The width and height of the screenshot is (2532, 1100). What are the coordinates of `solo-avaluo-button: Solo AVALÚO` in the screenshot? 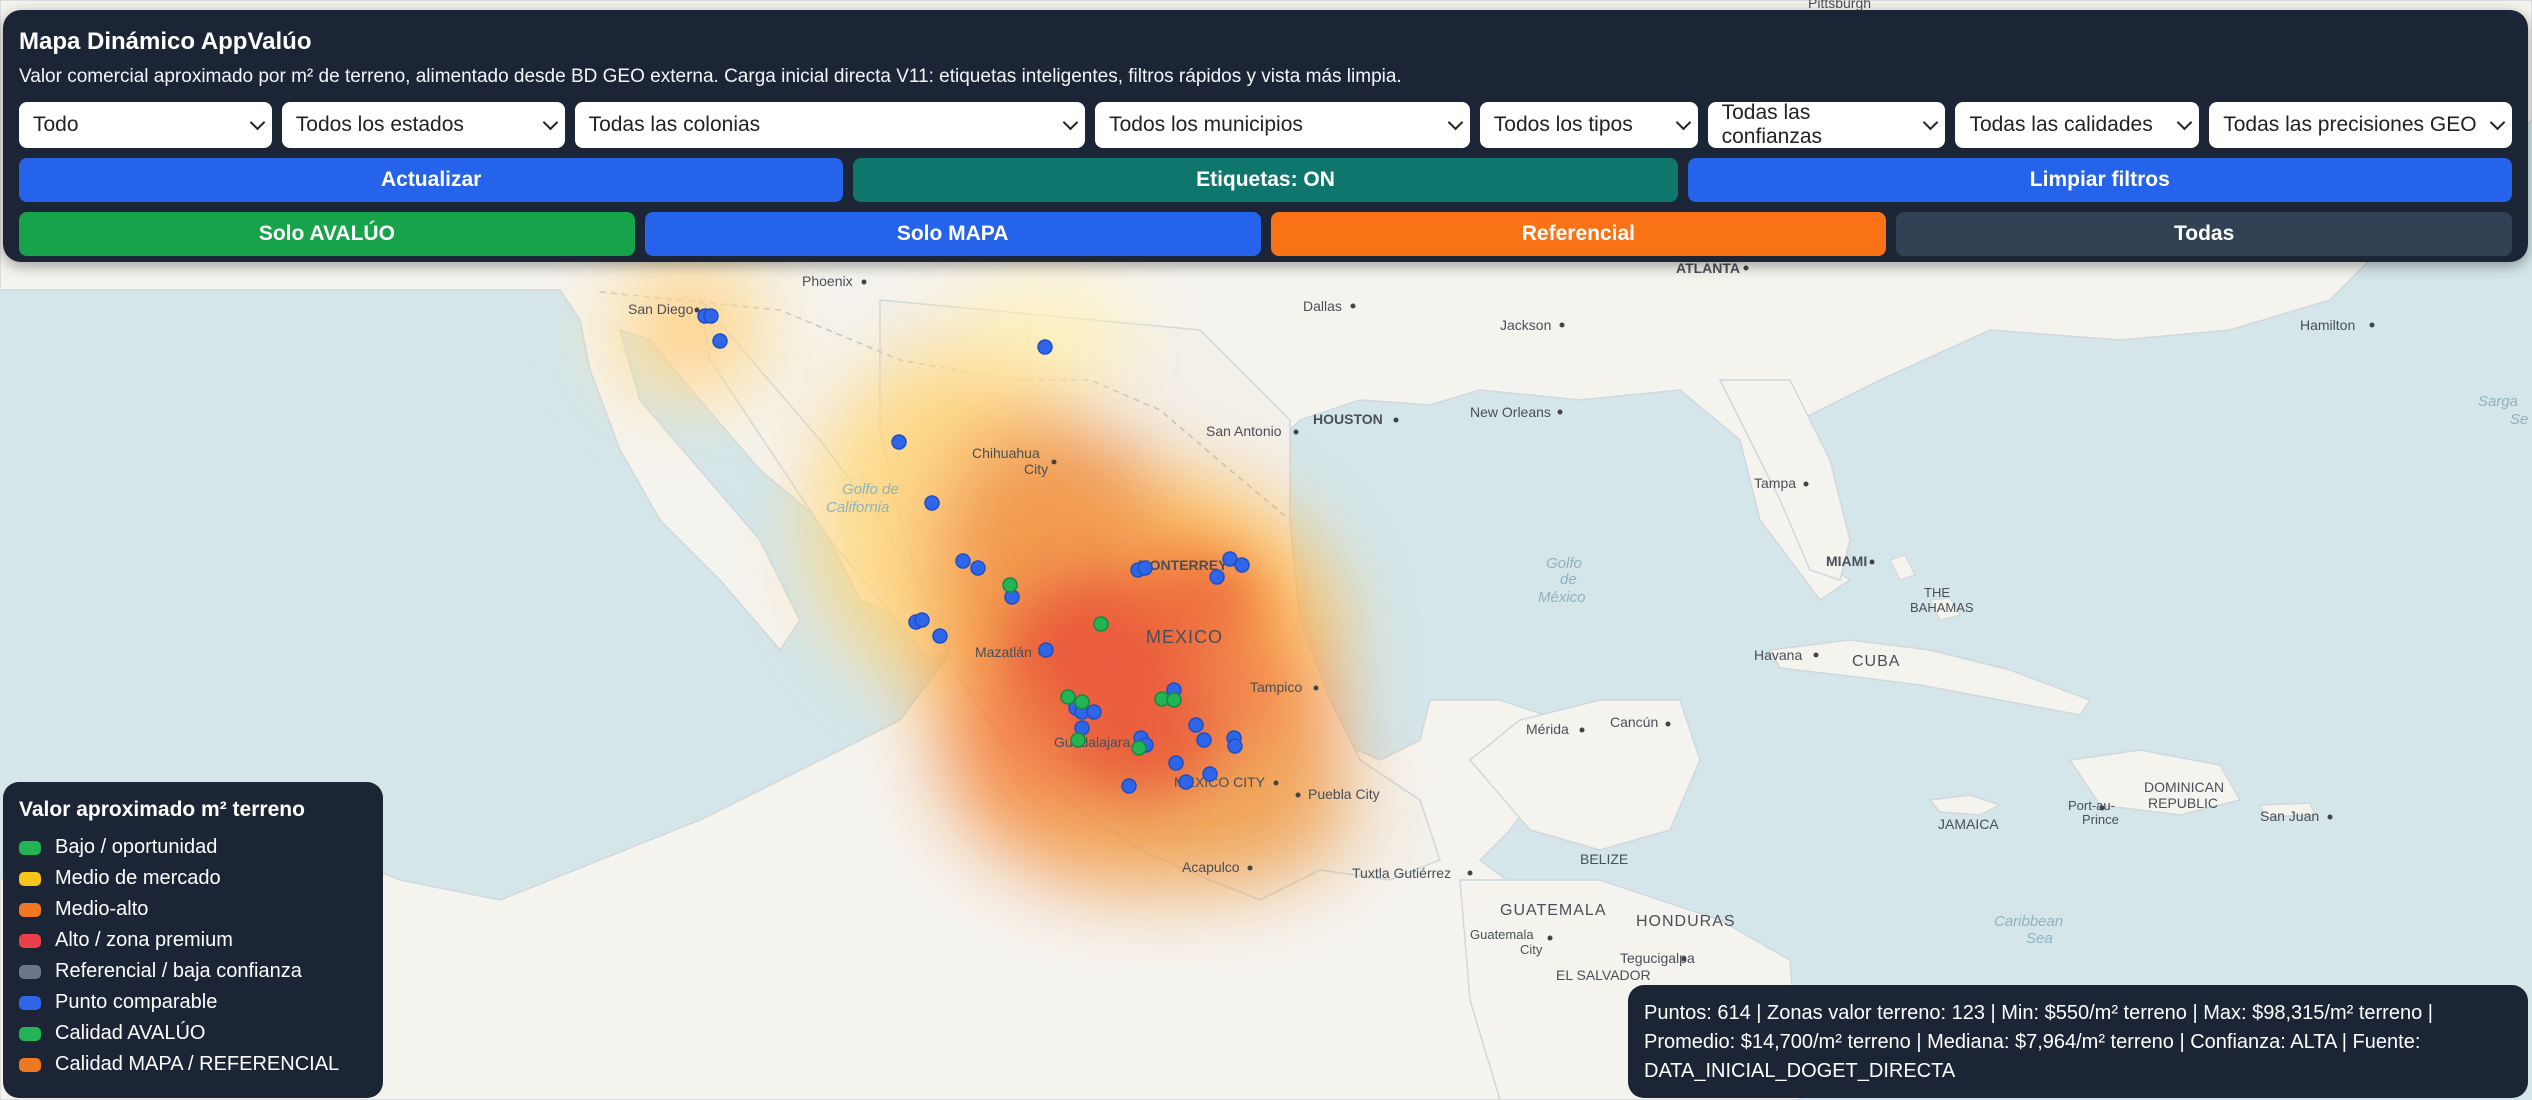 It's located at (327, 234).